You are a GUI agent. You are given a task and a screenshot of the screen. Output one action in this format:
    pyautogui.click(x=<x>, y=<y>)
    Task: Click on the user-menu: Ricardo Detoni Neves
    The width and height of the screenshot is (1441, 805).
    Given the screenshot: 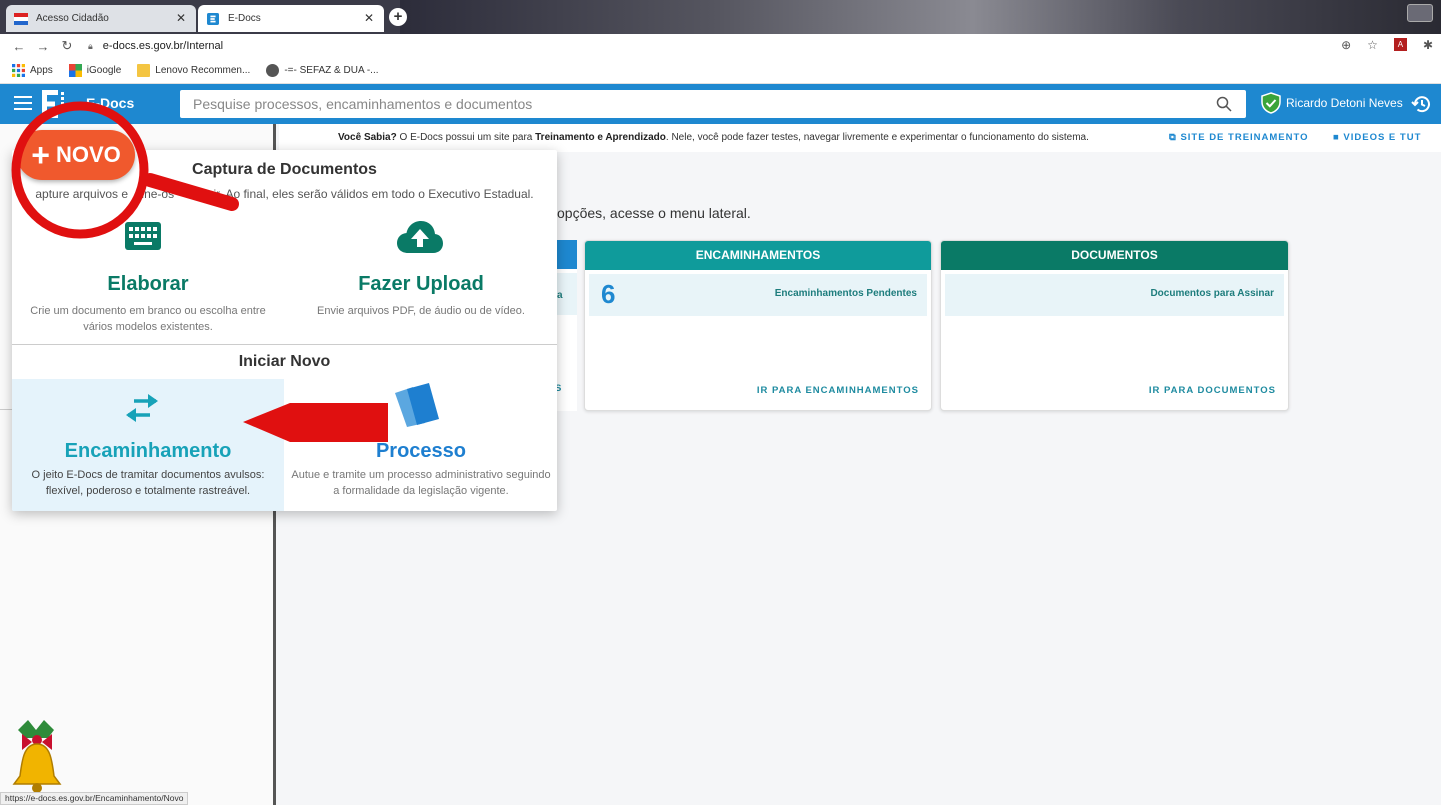 What is the action you would take?
    pyautogui.click(x=1331, y=103)
    